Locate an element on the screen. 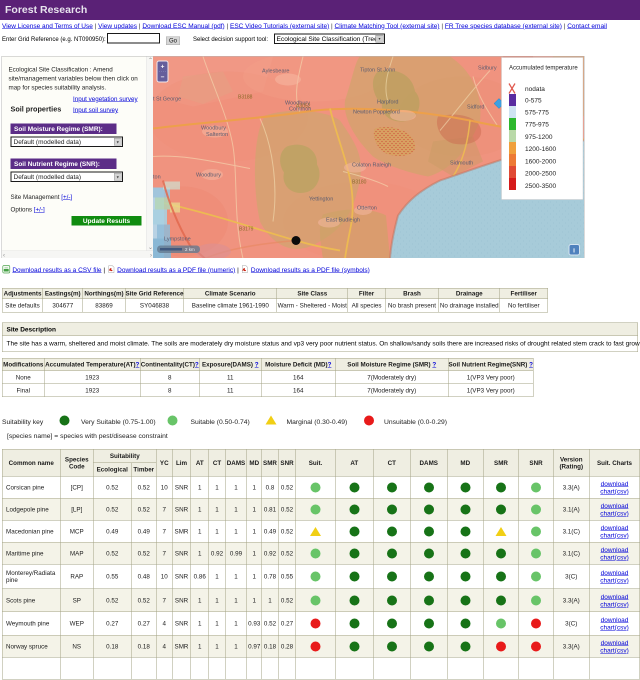 Image resolution: width=640 pixels, height=680 pixels. svg-text: Colaton Raleigh is located at coordinates (371, 166).